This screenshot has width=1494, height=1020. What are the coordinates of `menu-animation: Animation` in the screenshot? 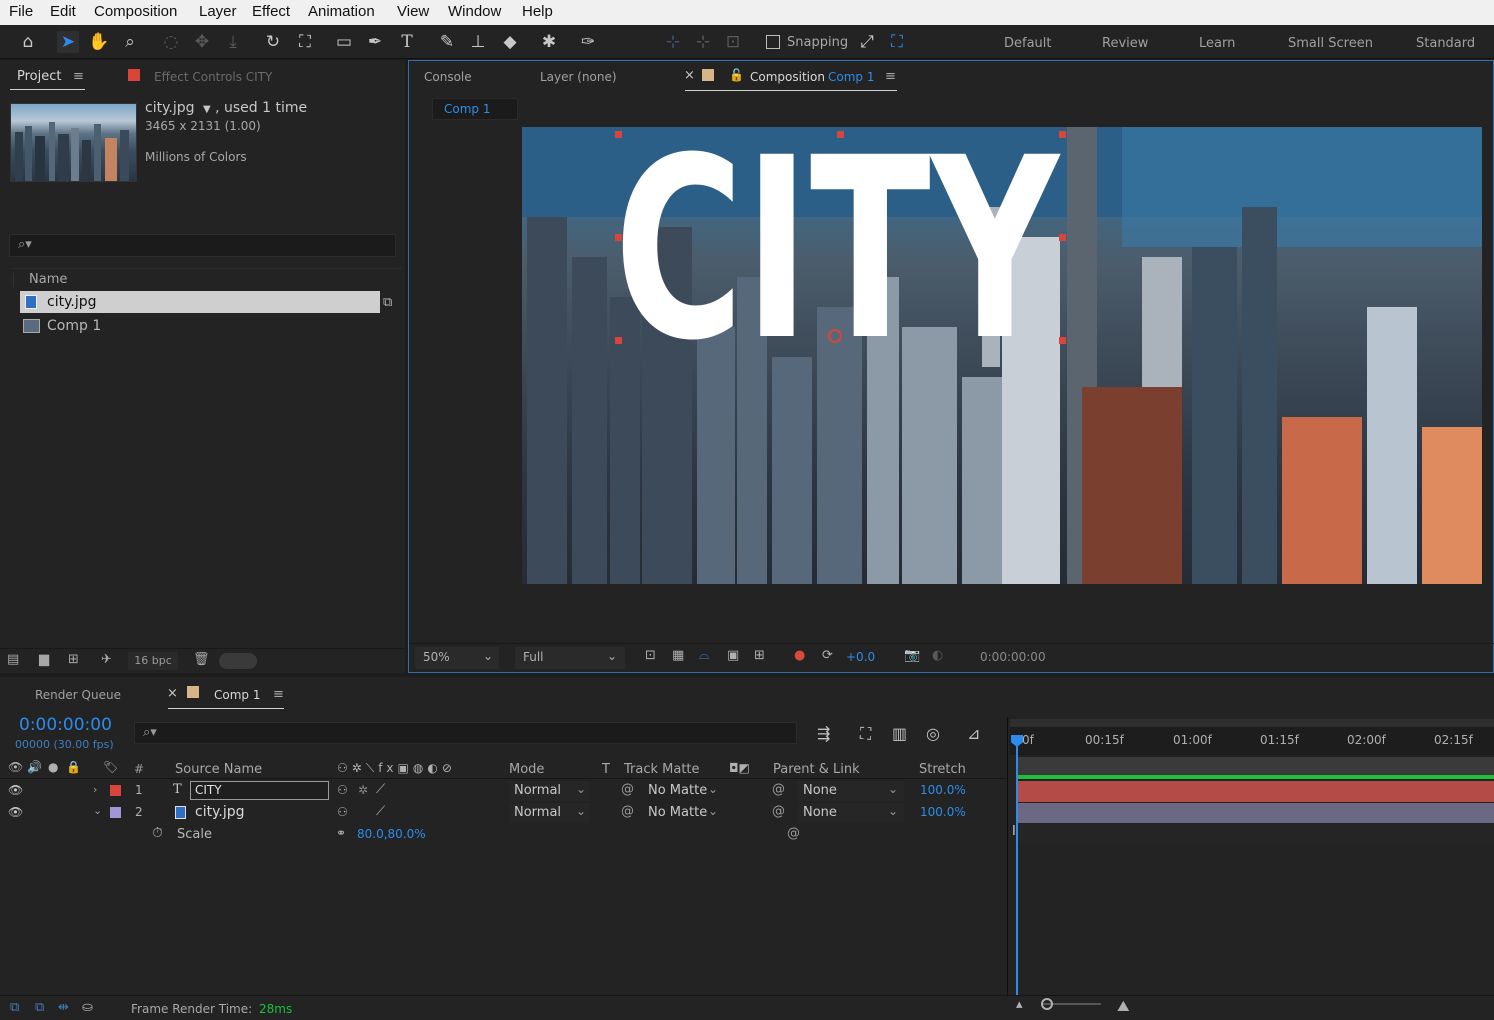 It's located at (341, 11).